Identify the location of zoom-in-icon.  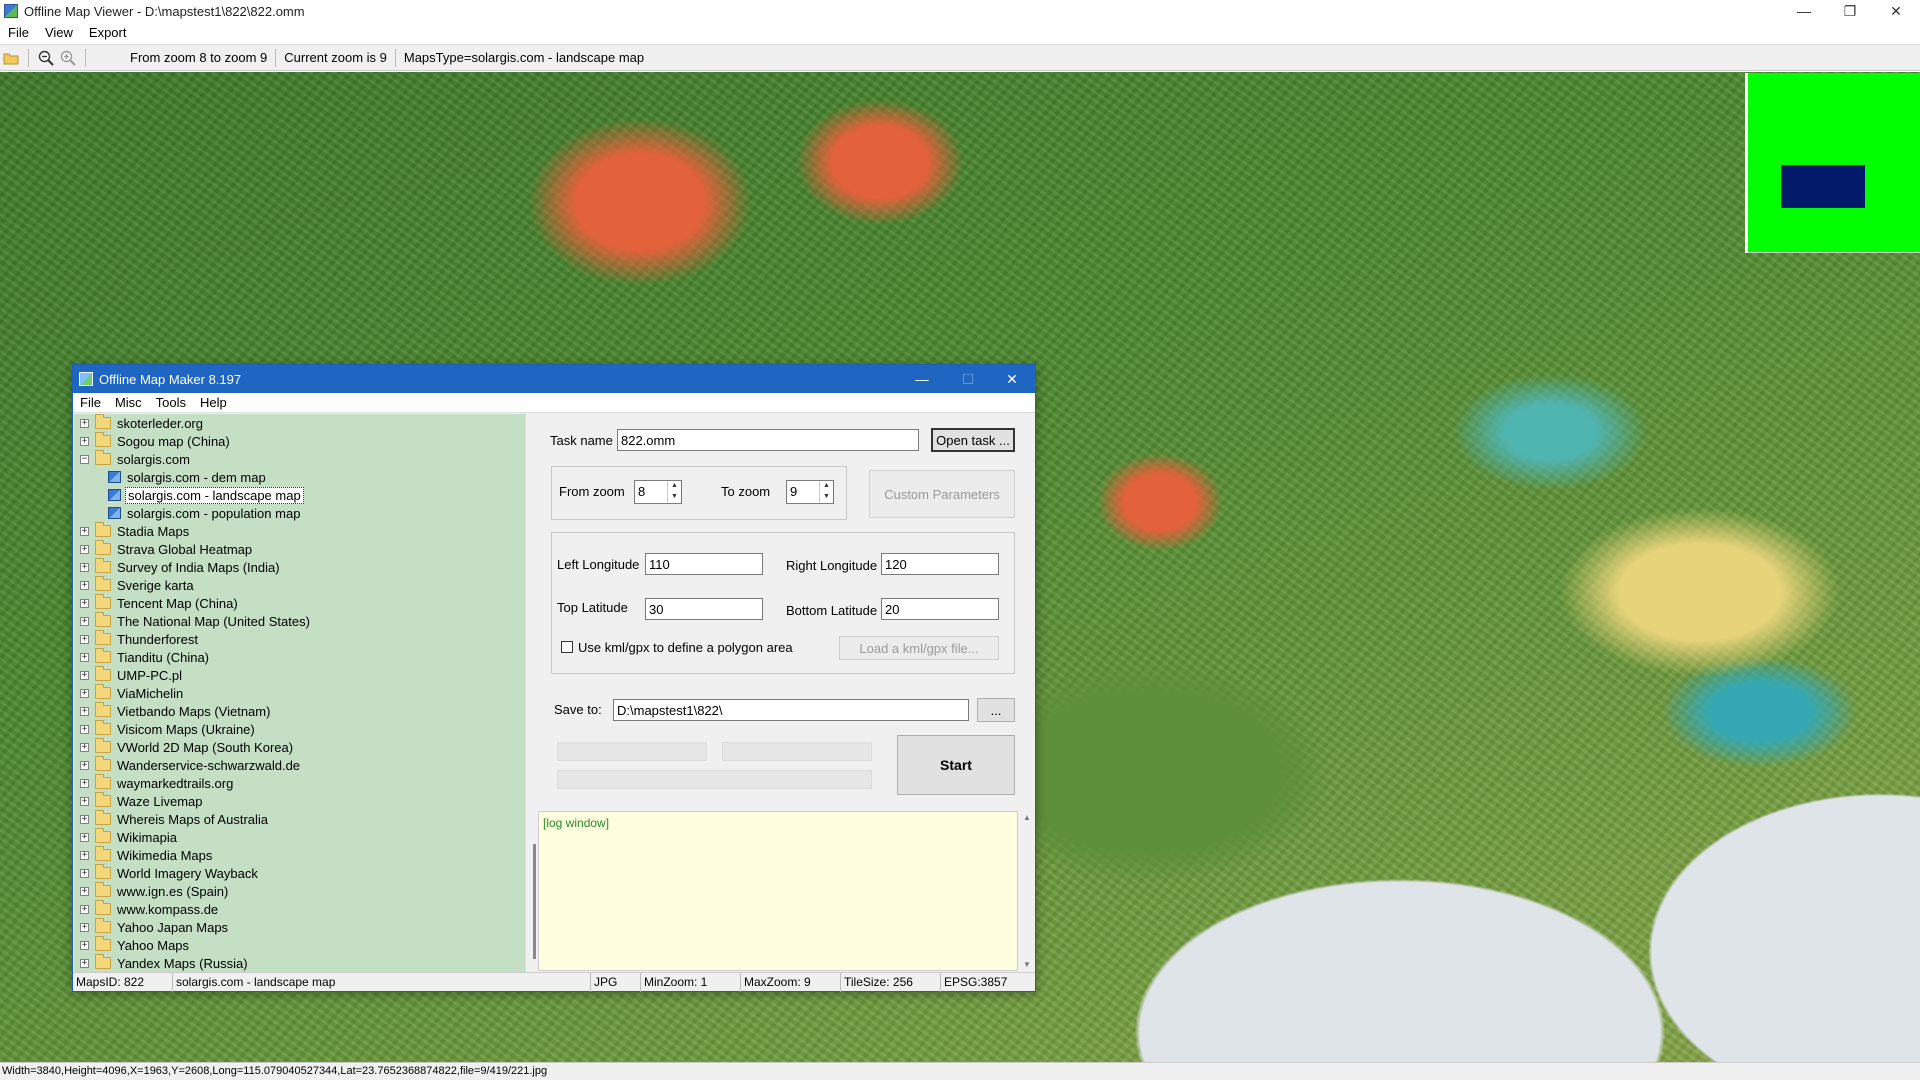
(68, 58).